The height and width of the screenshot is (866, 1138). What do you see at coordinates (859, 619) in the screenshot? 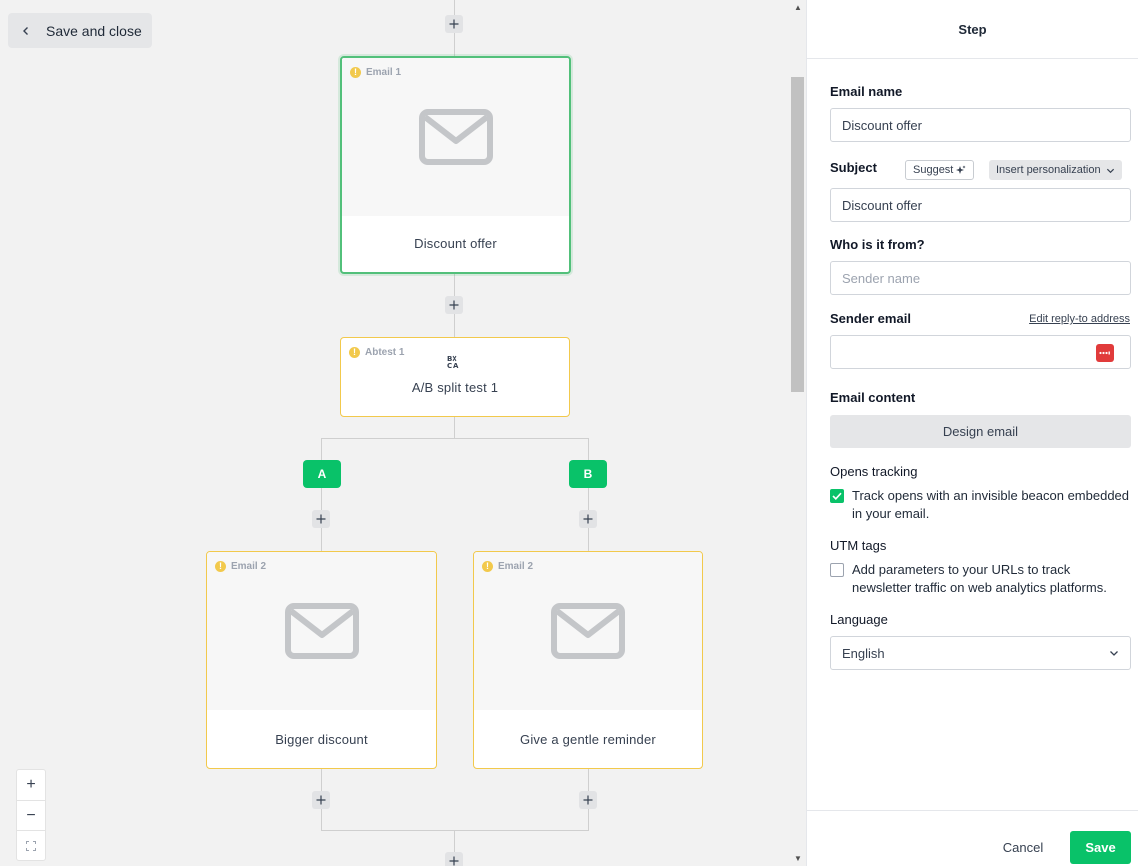
I see `language-label: Language` at bounding box center [859, 619].